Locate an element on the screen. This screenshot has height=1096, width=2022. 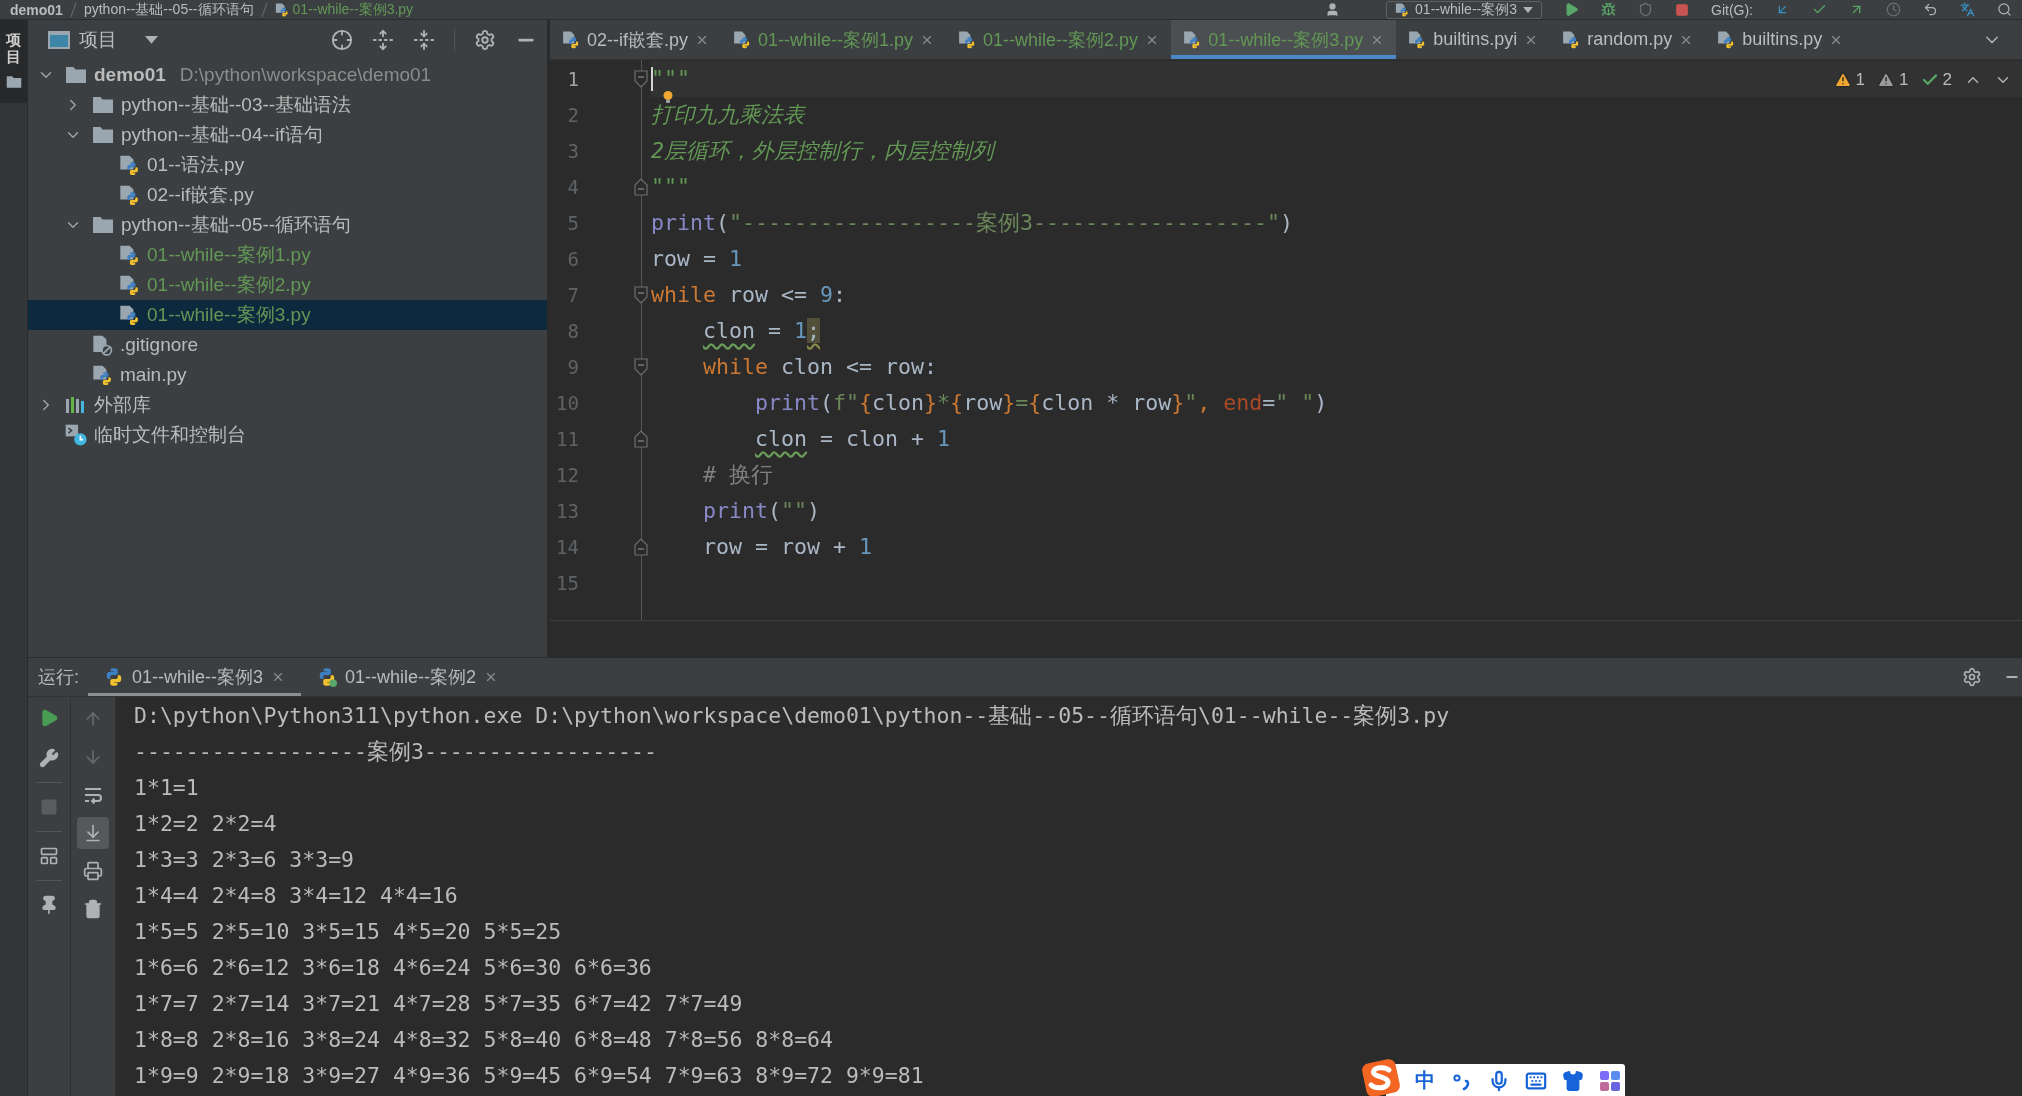
code-line: row = 1 is located at coordinates (697, 259).